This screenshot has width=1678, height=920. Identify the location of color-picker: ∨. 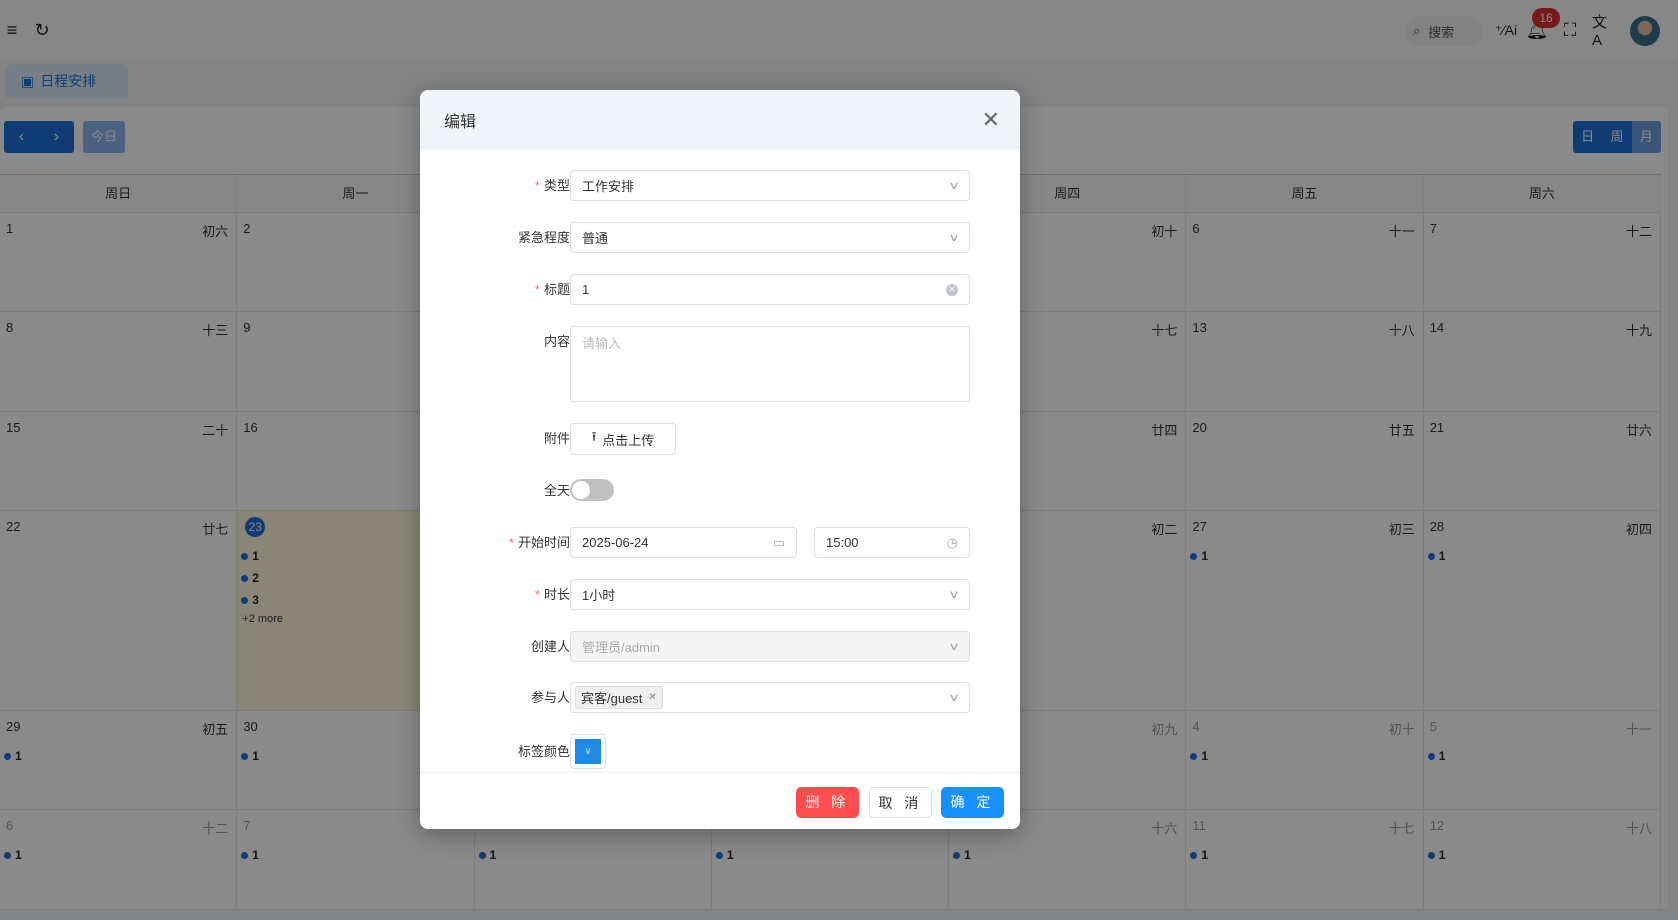
(588, 751).